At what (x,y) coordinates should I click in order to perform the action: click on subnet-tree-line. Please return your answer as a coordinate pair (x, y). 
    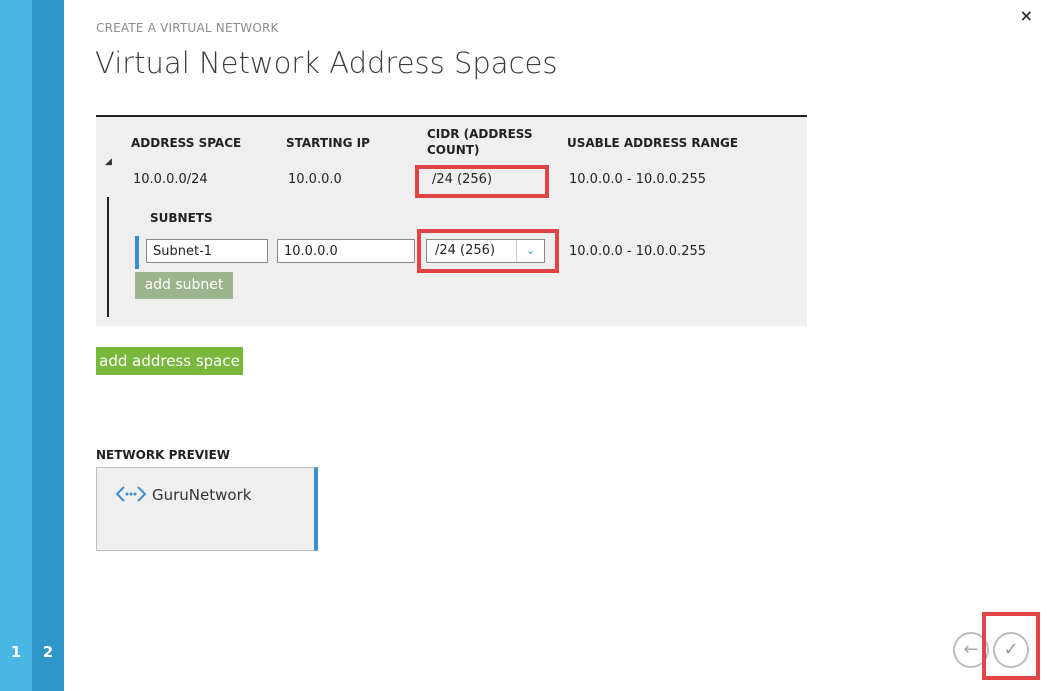
    Looking at the image, I should click on (108, 257).